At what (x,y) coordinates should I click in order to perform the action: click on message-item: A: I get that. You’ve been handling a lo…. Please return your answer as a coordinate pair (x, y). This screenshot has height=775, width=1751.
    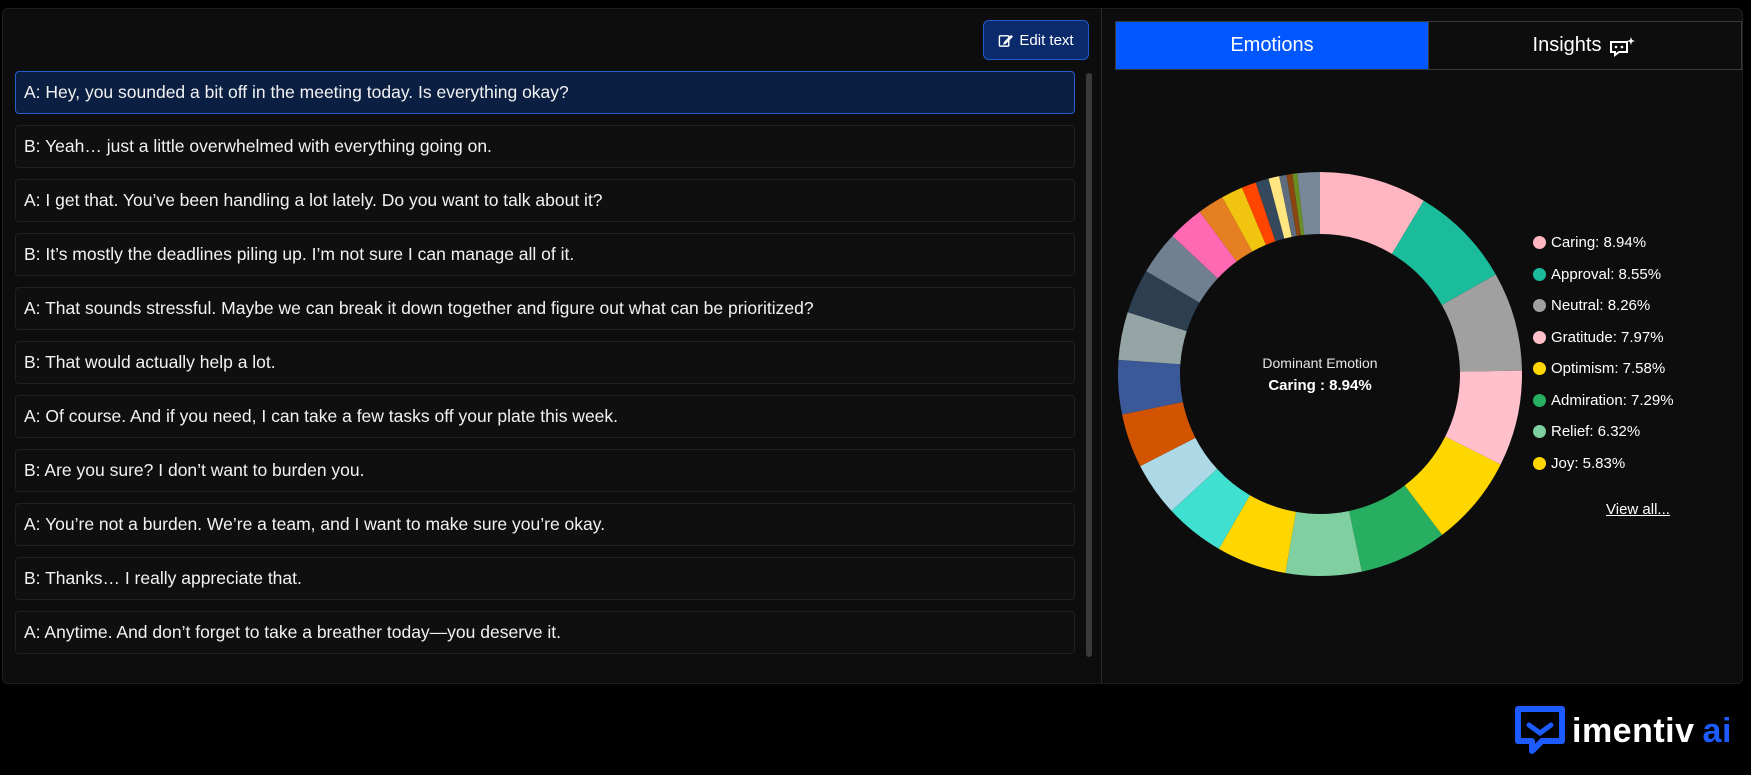
    Looking at the image, I should click on (545, 200).